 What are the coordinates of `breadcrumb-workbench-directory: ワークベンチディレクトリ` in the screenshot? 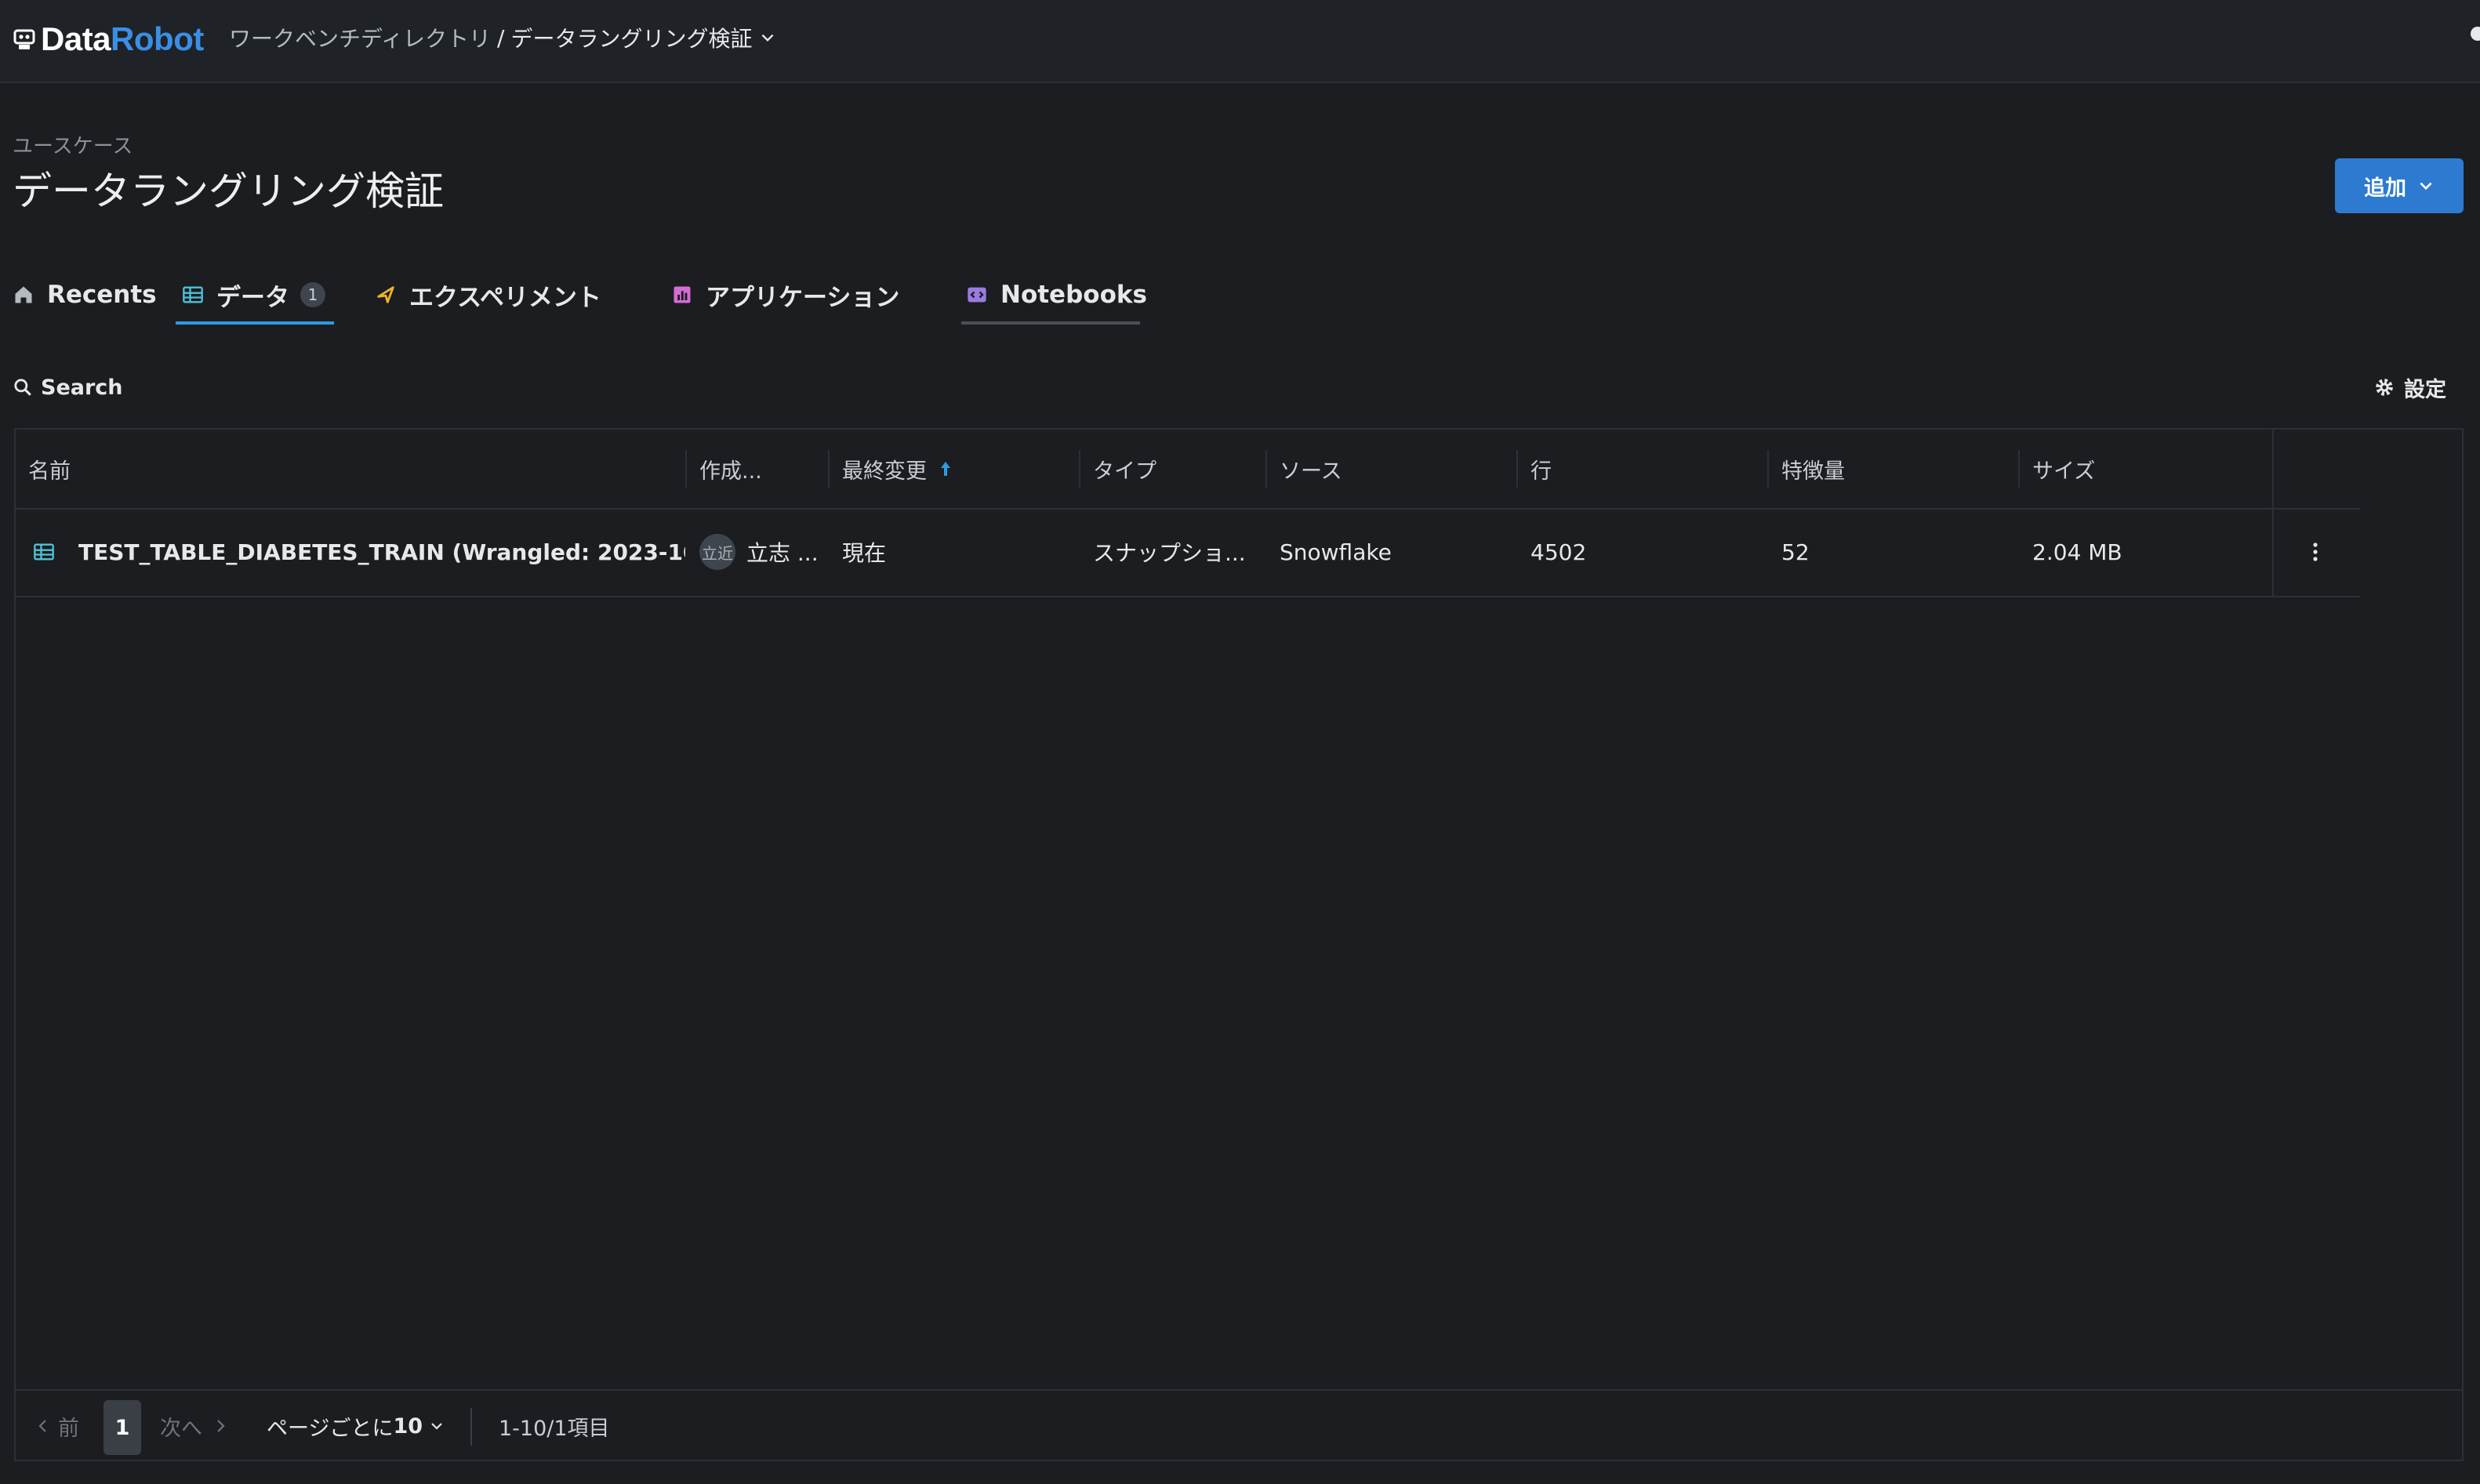 It's located at (360, 37).